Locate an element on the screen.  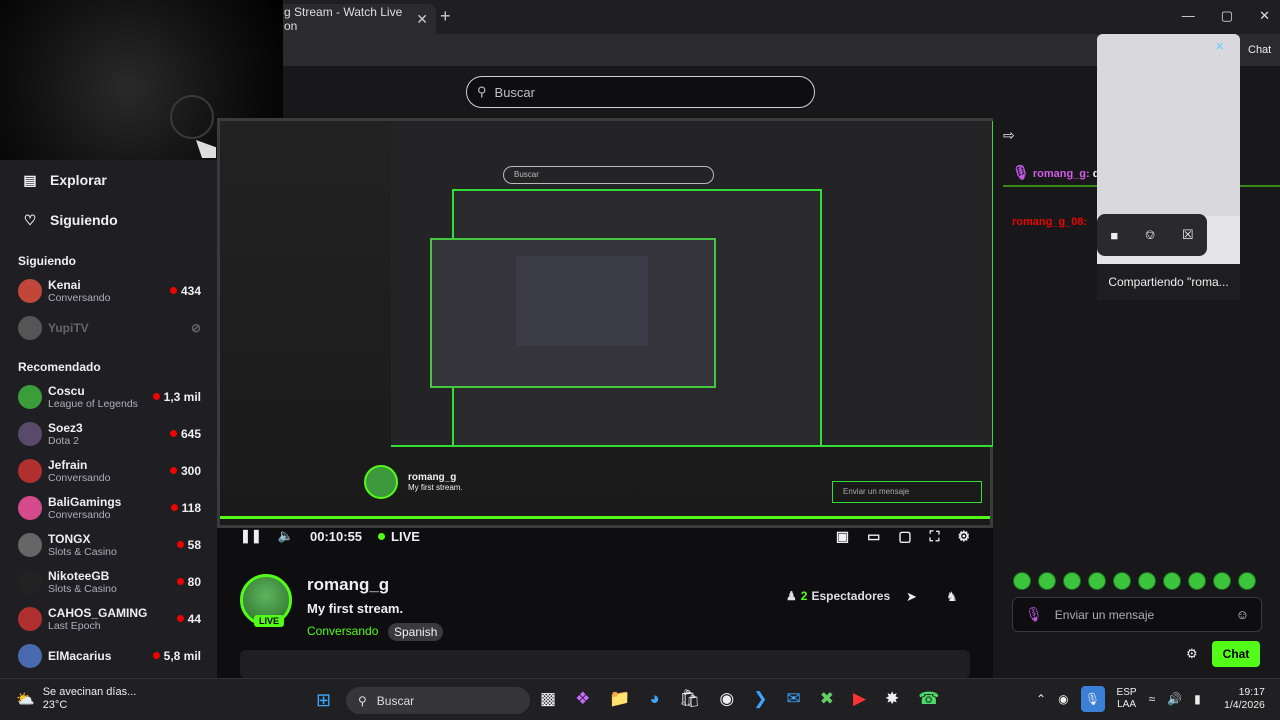
settings-gear-icon: ⚙ is located at coordinates (963, 536).